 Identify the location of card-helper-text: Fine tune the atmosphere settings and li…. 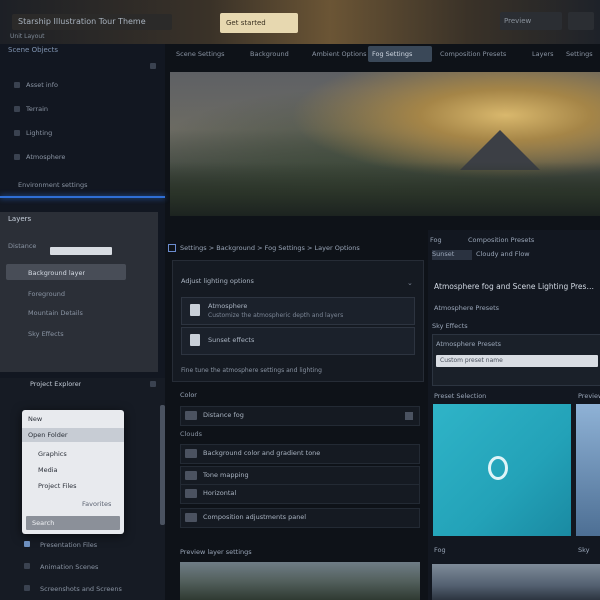
(251, 370).